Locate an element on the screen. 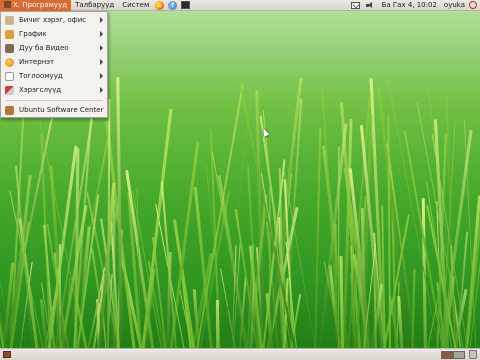  applications-icon is located at coordinates (7, 4).